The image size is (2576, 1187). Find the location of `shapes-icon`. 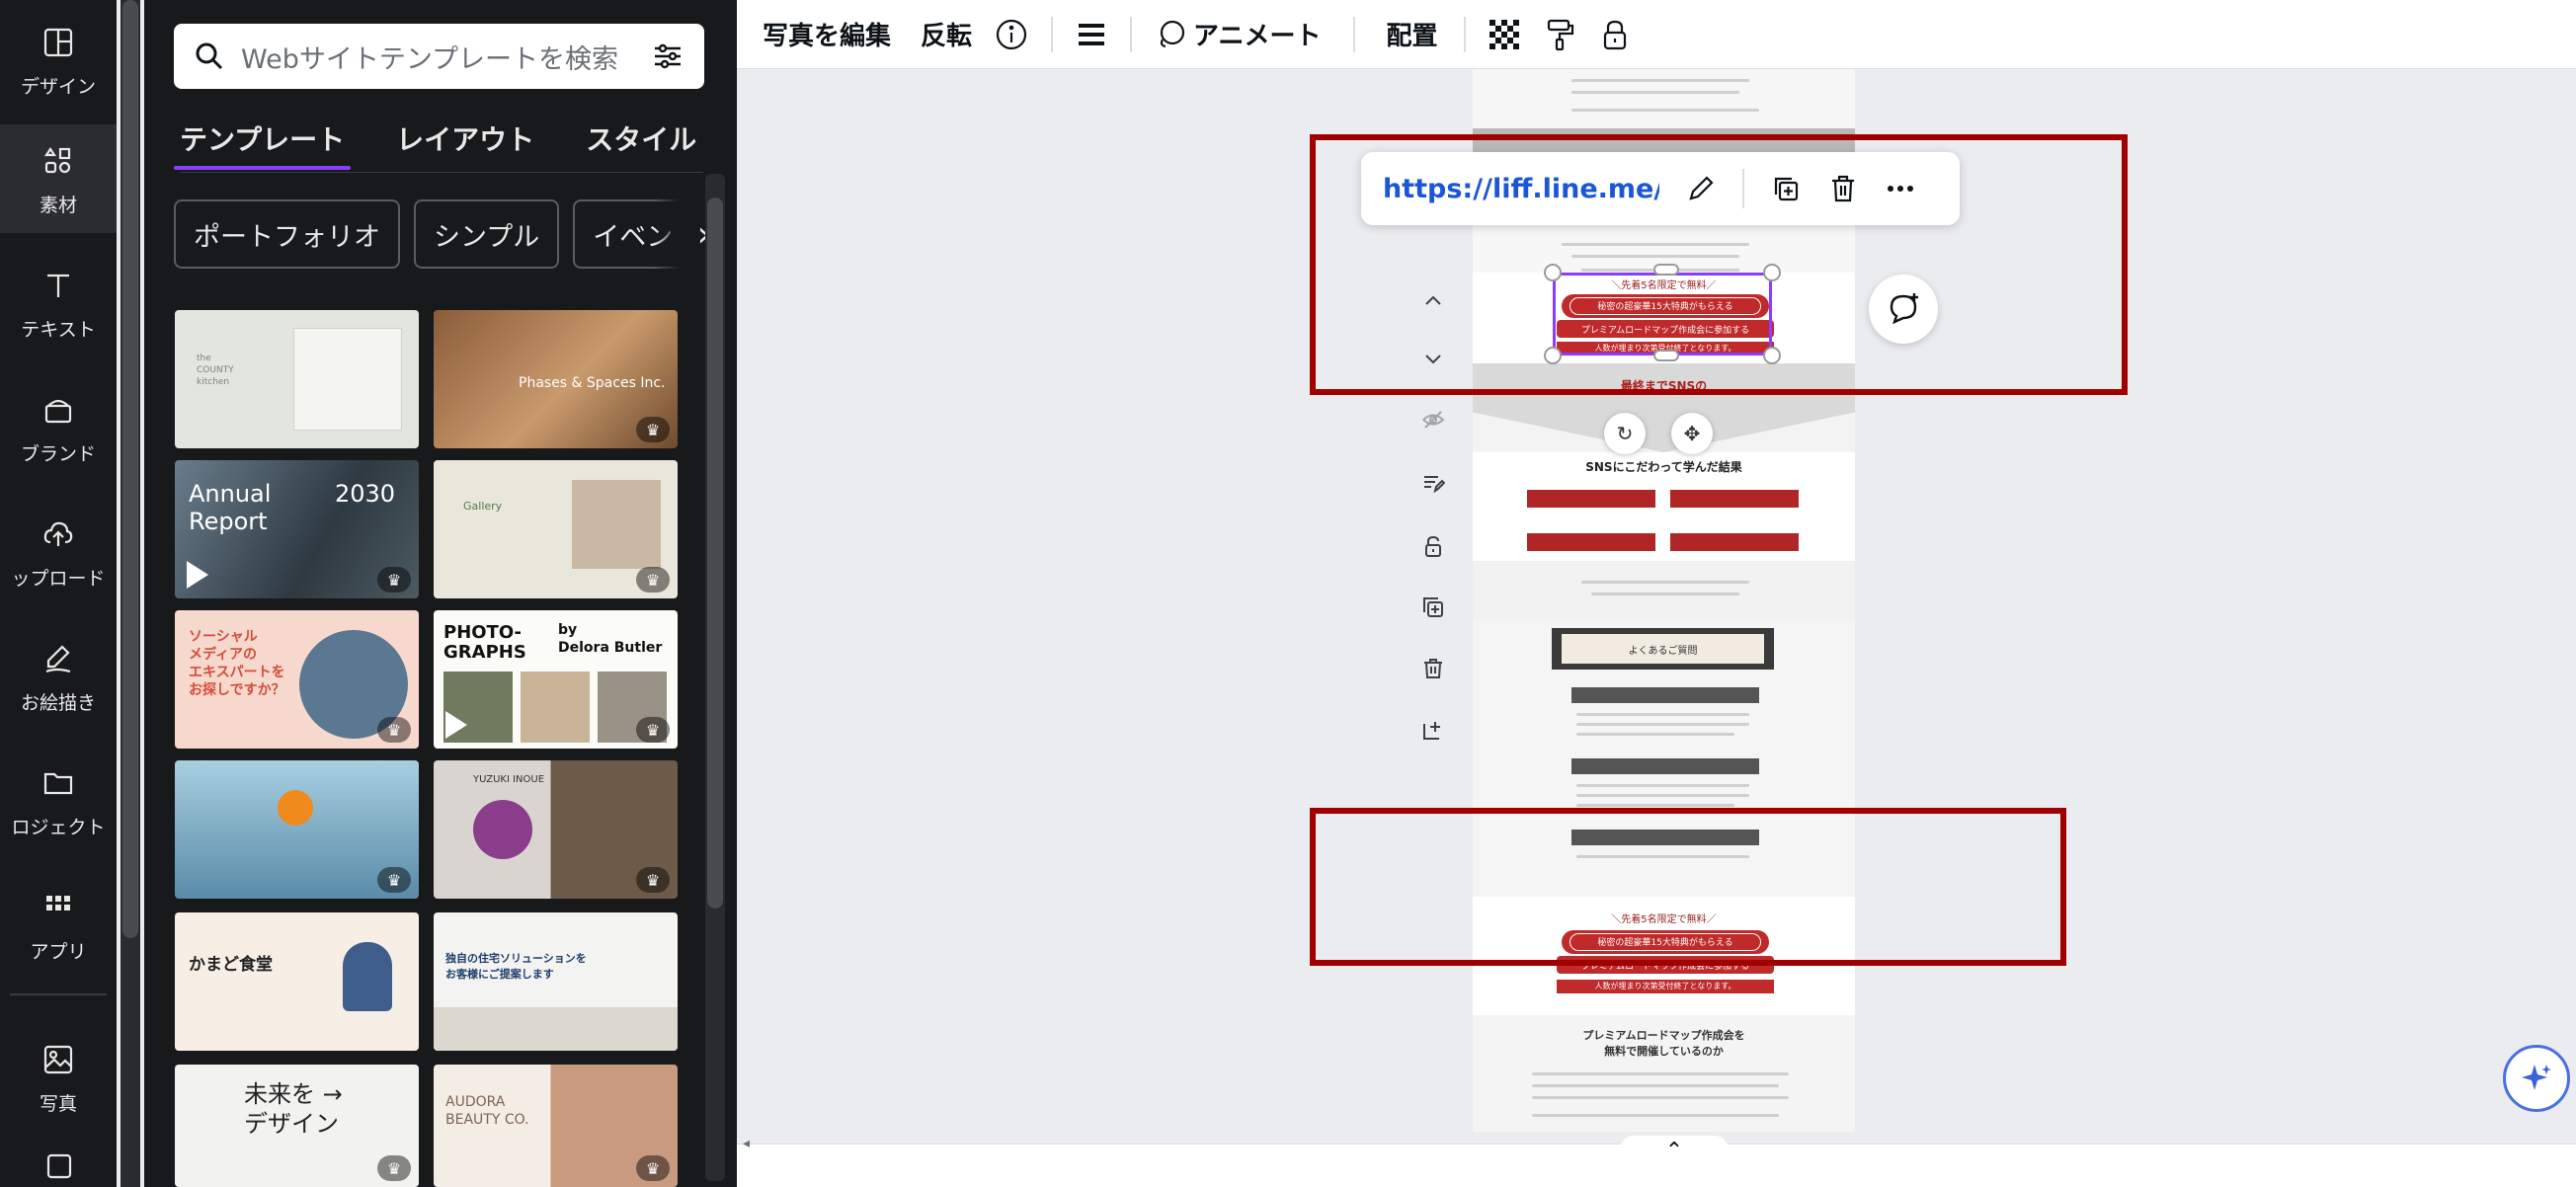

shapes-icon is located at coordinates (58, 161).